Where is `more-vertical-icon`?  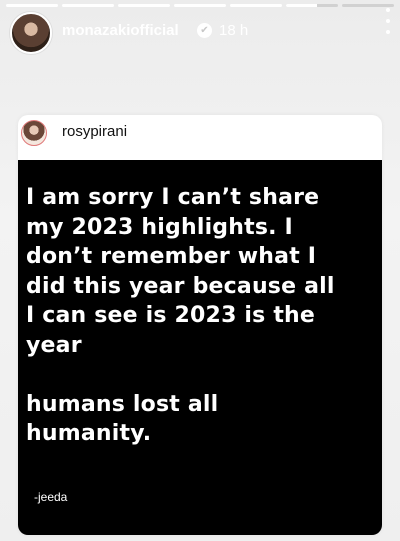 more-vertical-icon is located at coordinates (388, 21).